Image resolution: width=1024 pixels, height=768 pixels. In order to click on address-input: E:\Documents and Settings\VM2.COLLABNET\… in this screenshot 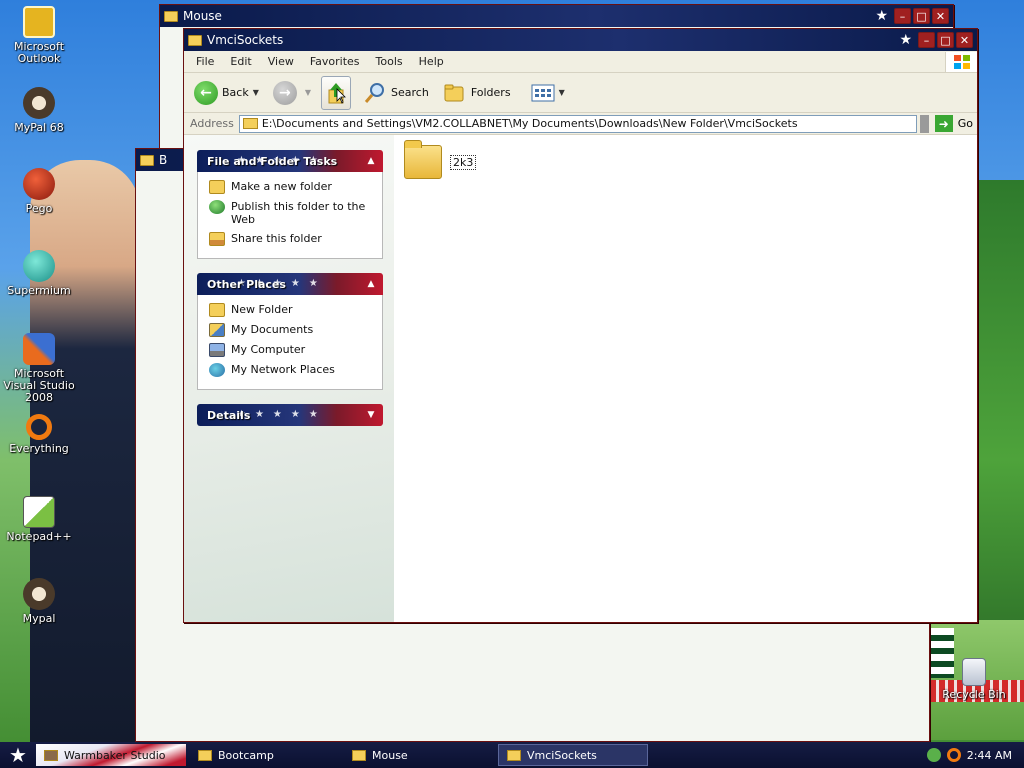, I will do `click(577, 123)`.